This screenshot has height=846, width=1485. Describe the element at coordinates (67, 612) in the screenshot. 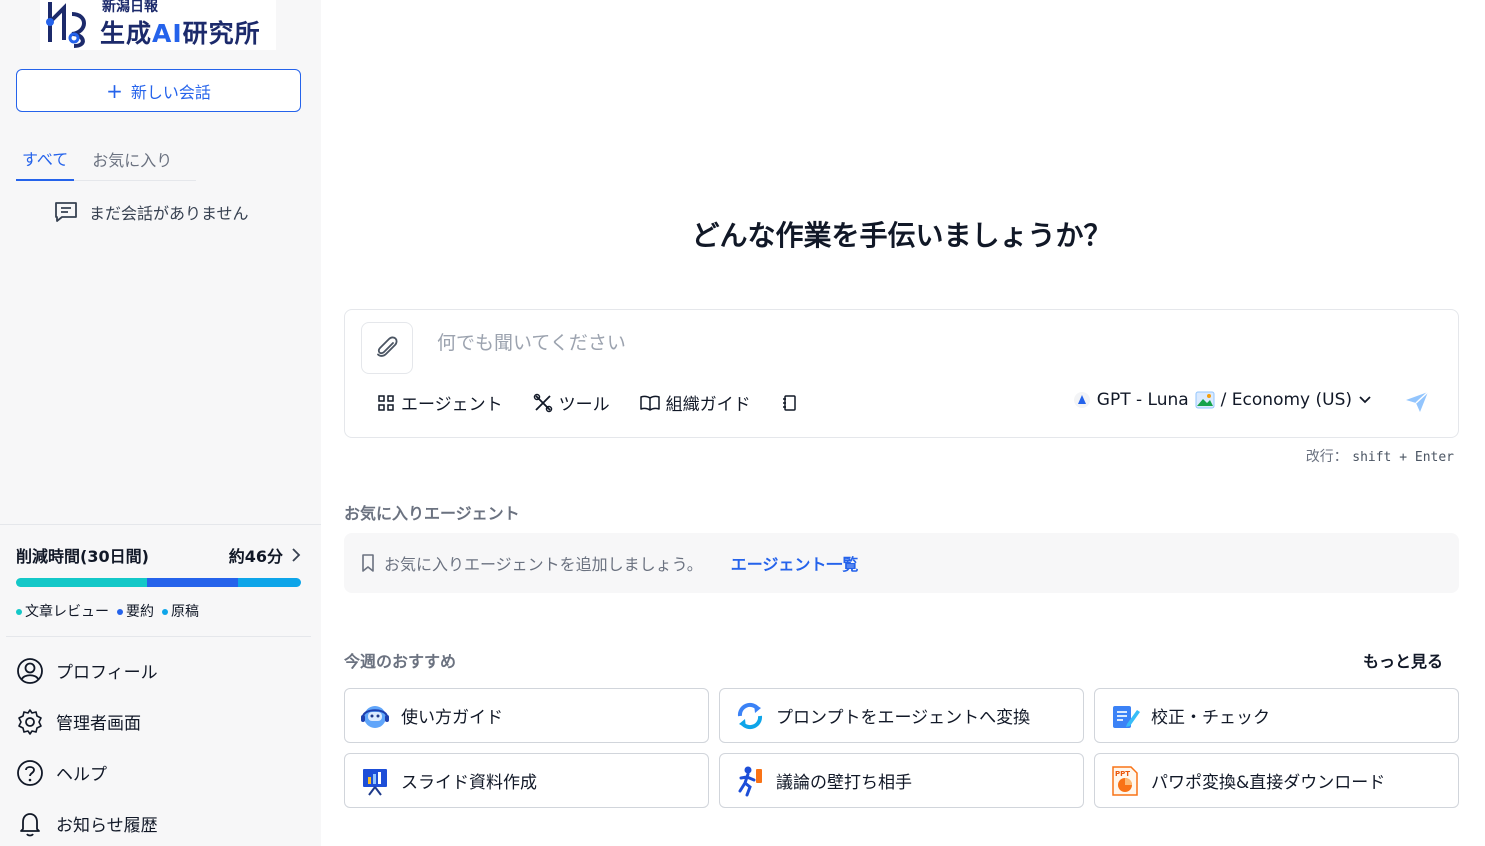

I see `savings-legend-label: 文章レビュー` at that location.